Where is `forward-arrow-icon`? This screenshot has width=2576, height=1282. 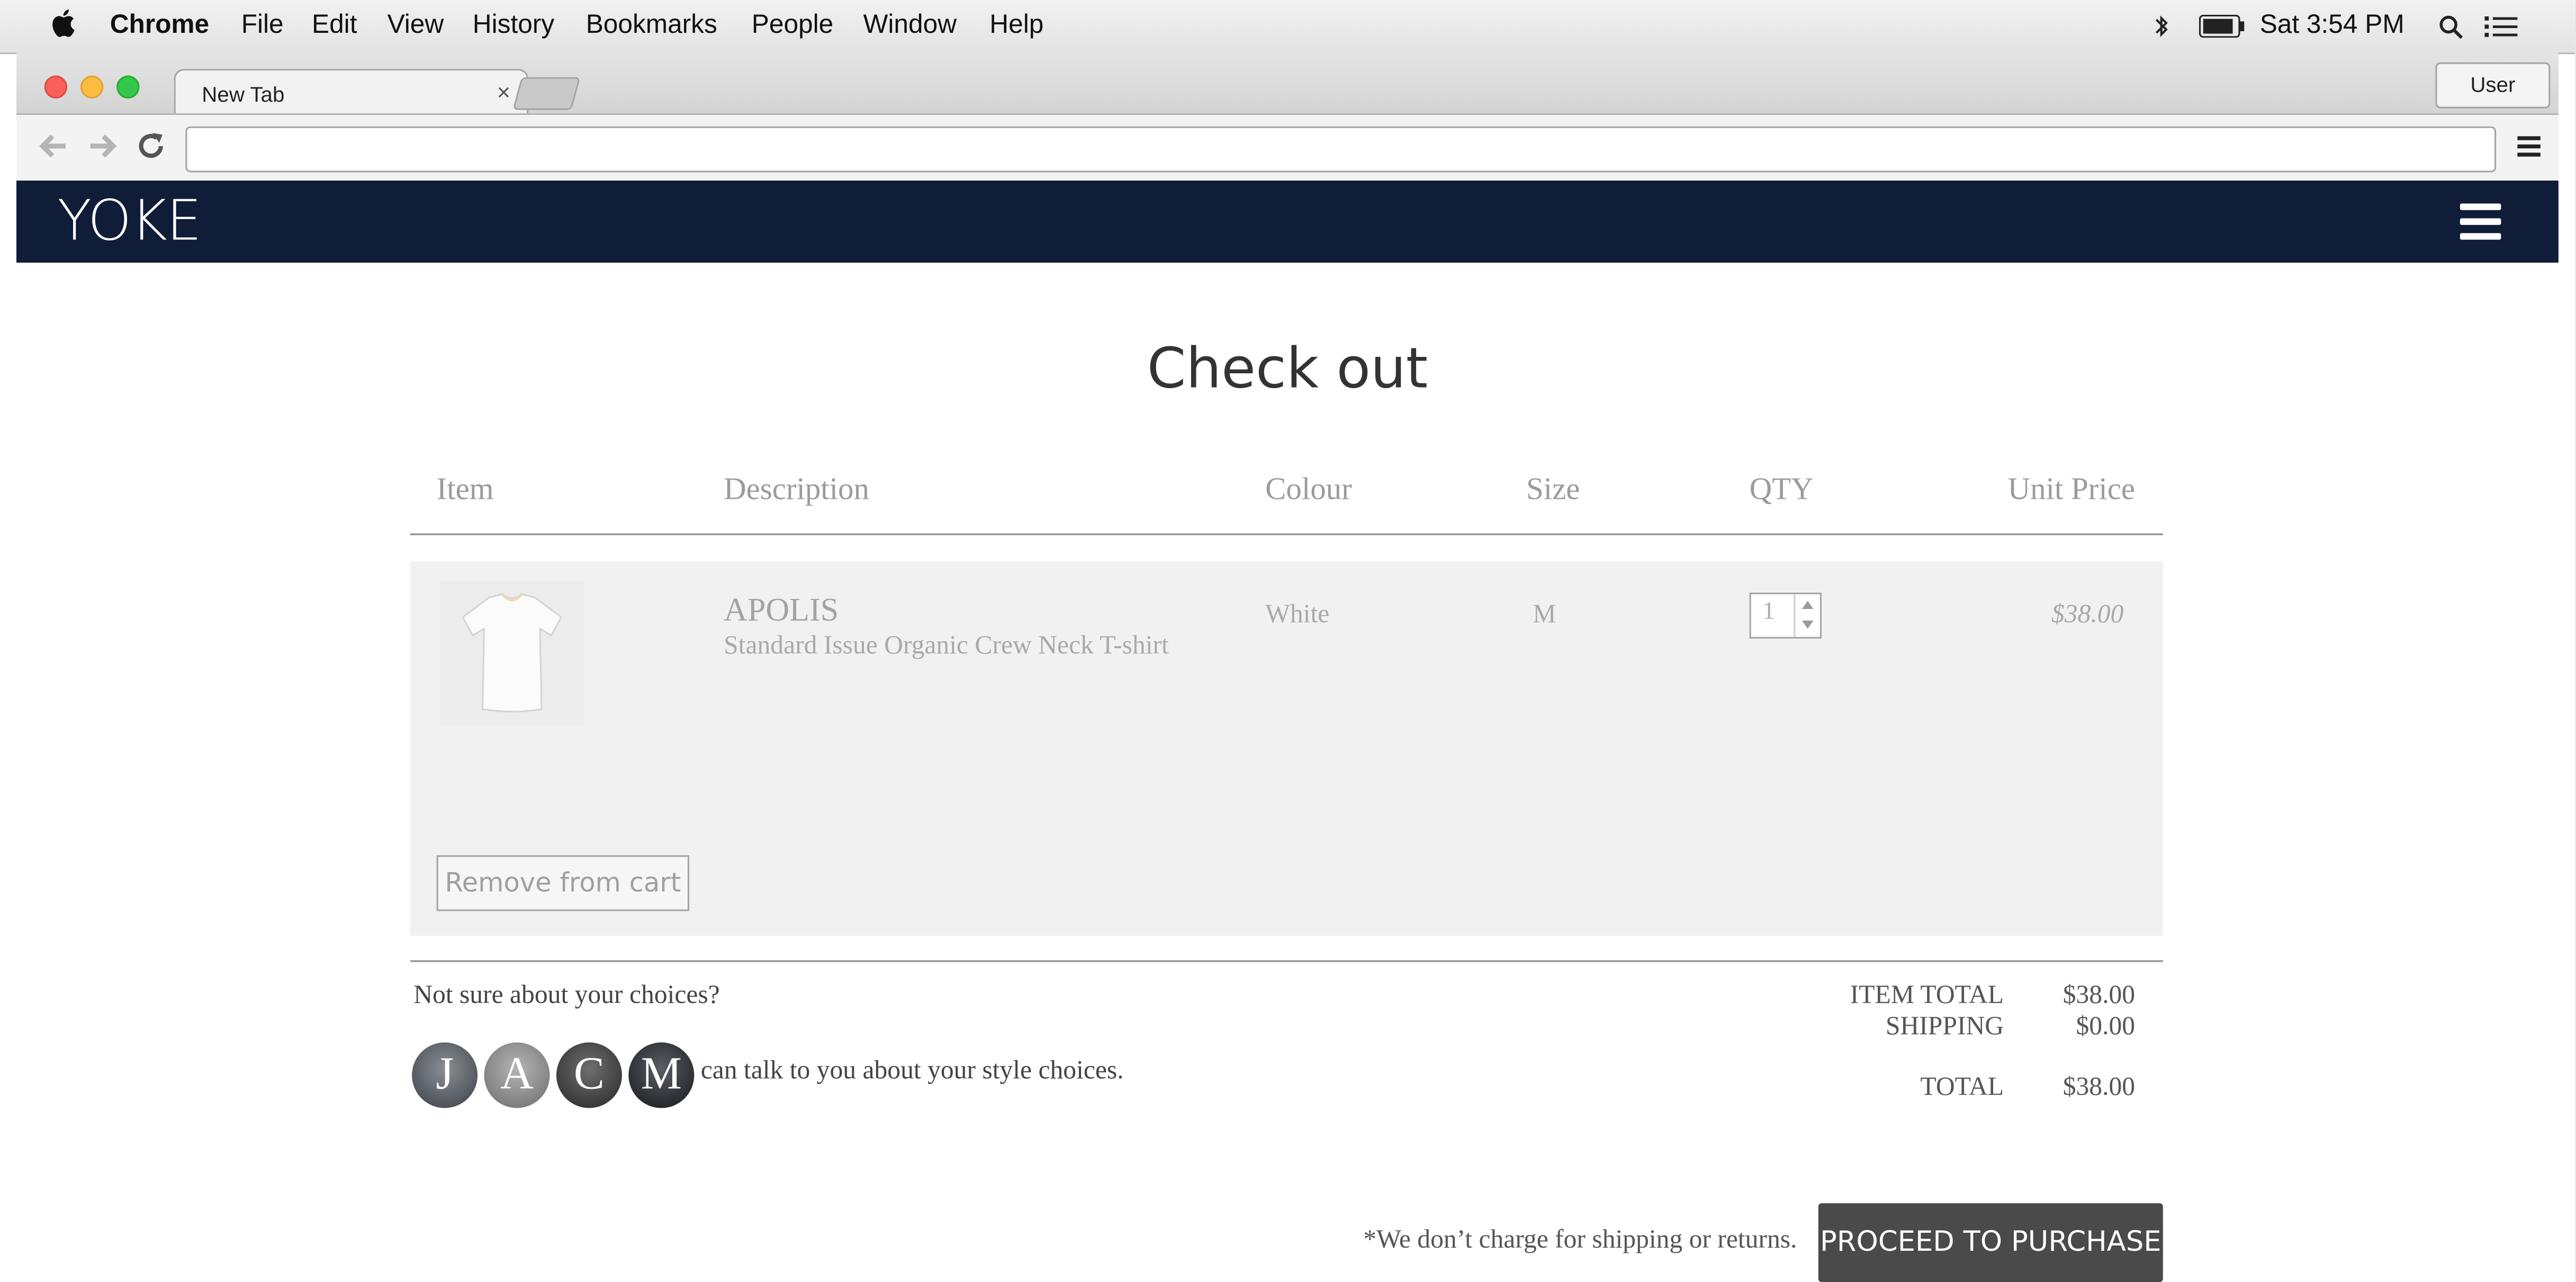 forward-arrow-icon is located at coordinates (102, 147).